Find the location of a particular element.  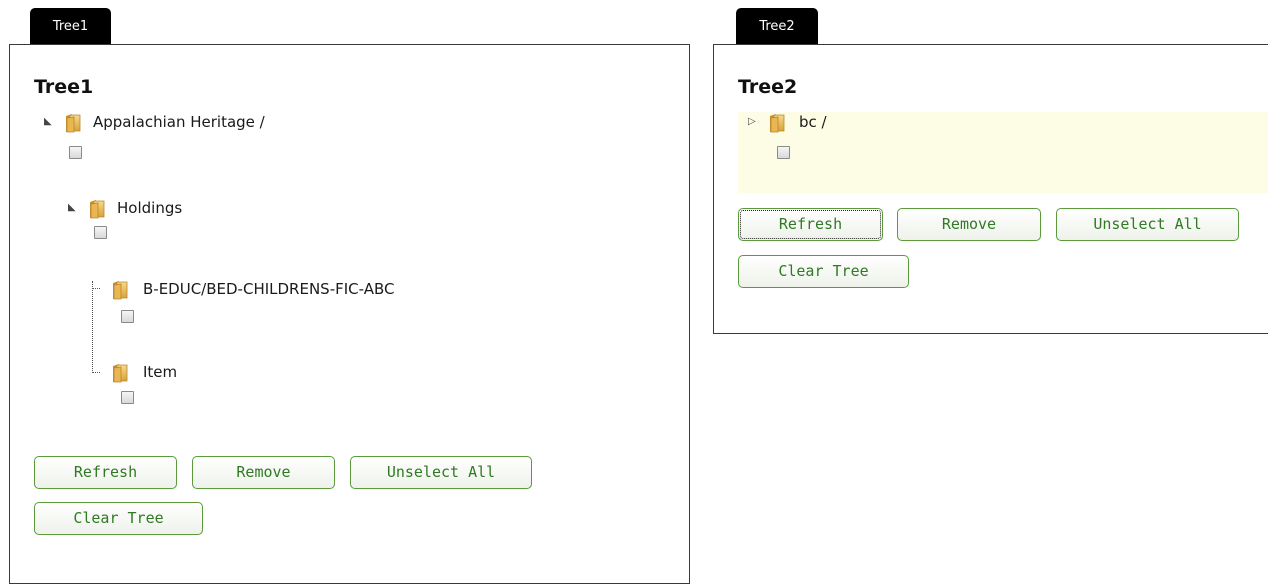

tree2-node-root: ▷ bc / is located at coordinates (848, 124).